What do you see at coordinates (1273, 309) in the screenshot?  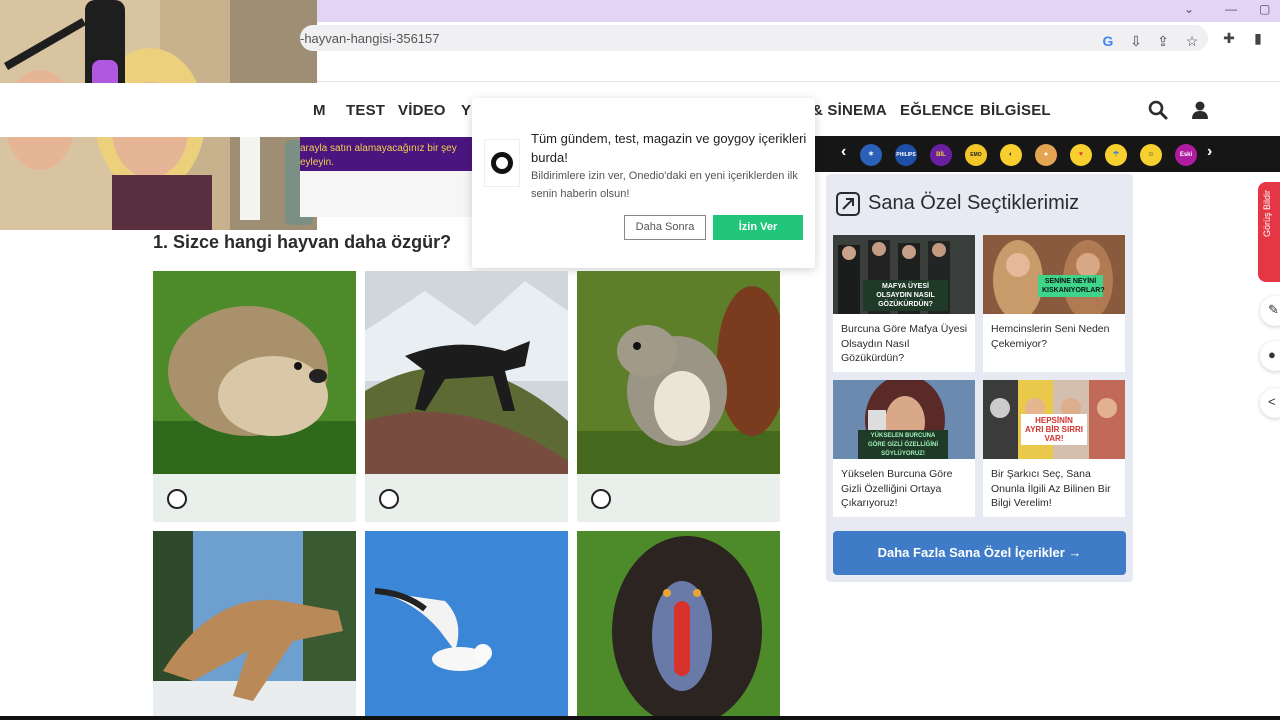 I see `comment-icon: ✎` at bounding box center [1273, 309].